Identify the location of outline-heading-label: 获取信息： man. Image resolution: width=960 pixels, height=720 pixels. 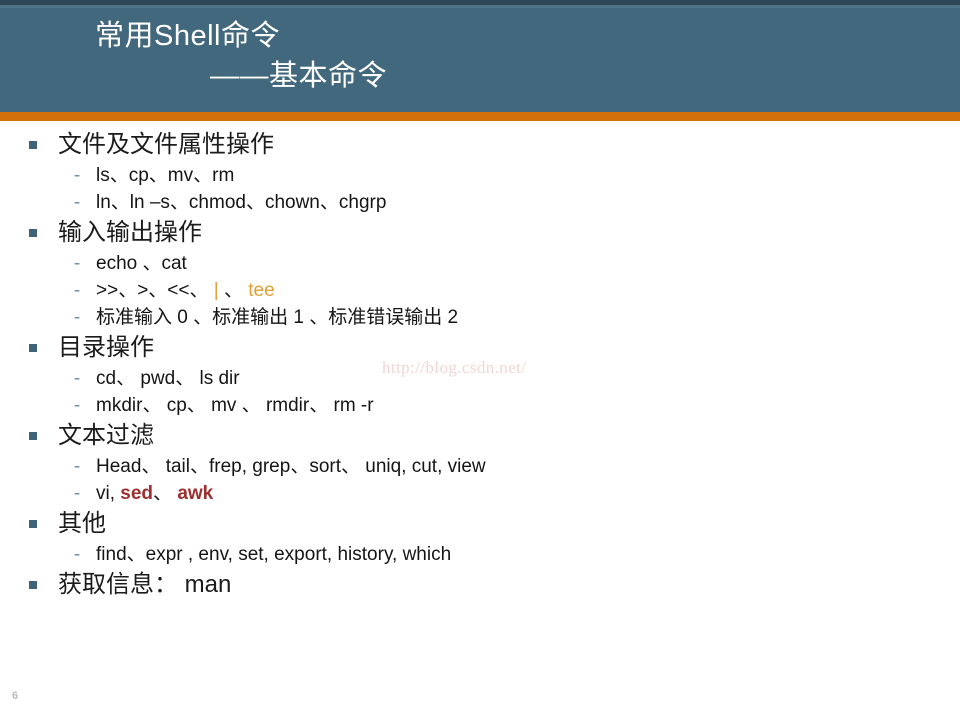
(145, 584).